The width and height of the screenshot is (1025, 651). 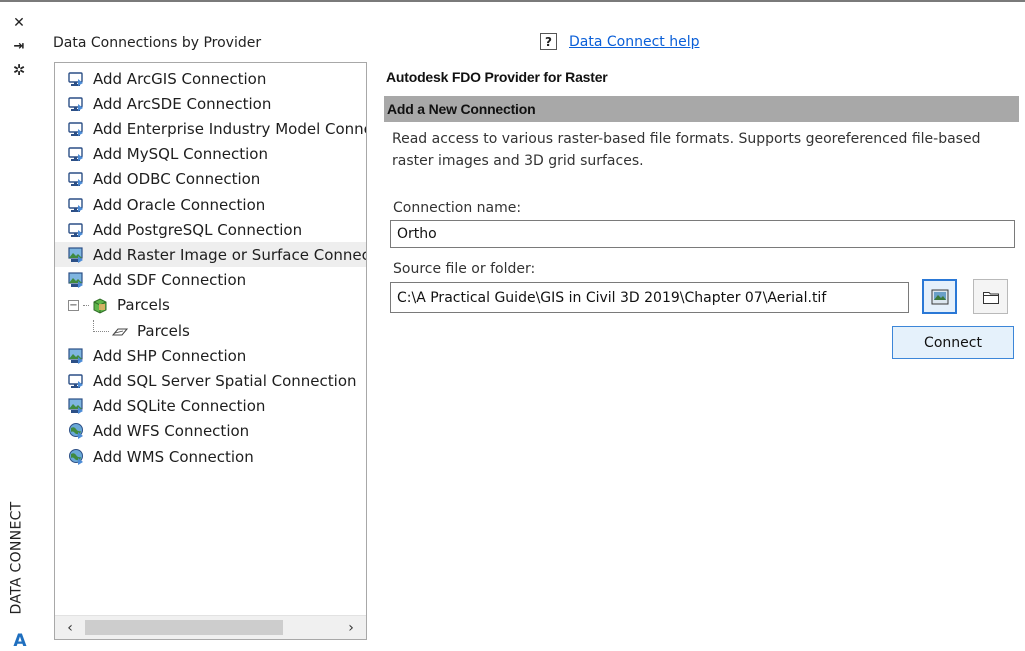 I want to click on cube-icon, so click(x=100, y=305).